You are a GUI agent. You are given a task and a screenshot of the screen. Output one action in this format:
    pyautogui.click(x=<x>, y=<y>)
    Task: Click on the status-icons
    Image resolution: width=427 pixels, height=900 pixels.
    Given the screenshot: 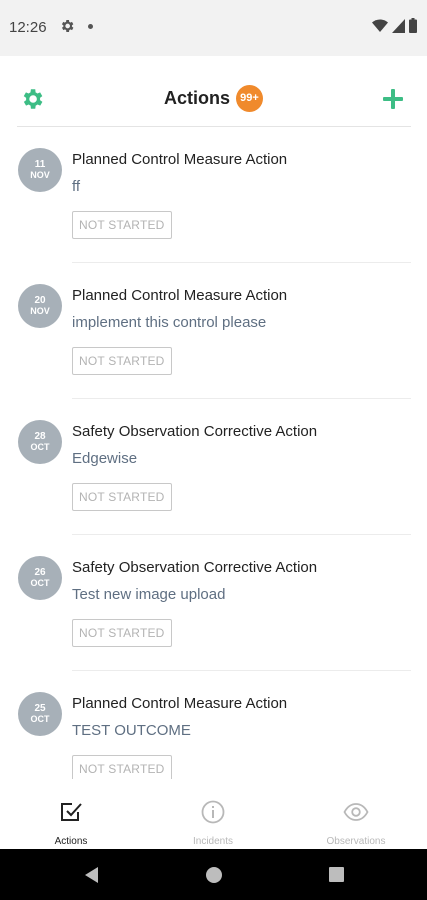 What is the action you would take?
    pyautogui.click(x=394, y=25)
    